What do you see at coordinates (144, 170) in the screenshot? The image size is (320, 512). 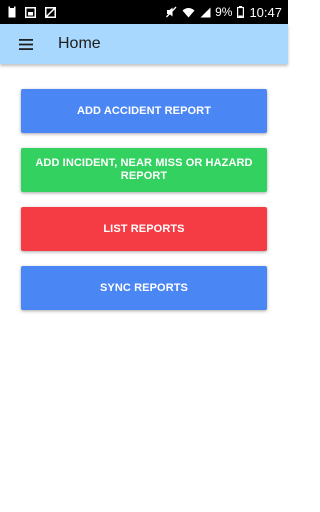 I see `add-incident-report-button: ADD INCIDENT, NEAR MISS OR HAZARD REPORT` at bounding box center [144, 170].